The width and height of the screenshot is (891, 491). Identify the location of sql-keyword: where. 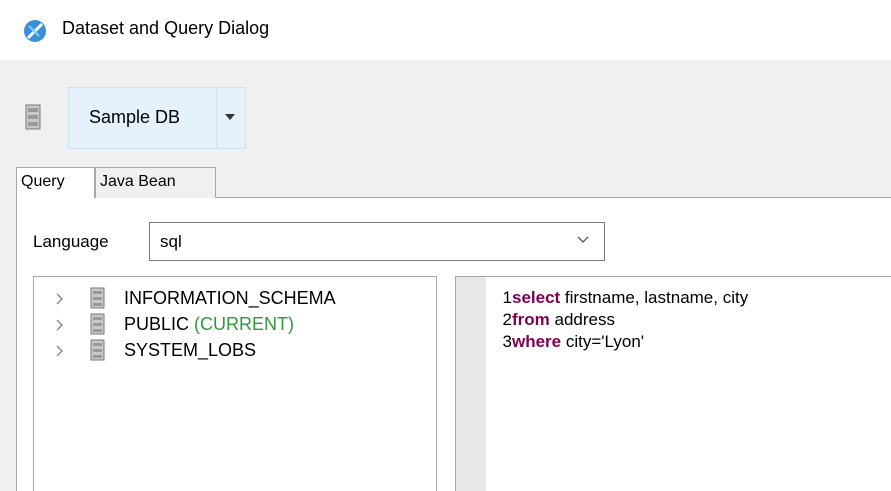
(537, 341).